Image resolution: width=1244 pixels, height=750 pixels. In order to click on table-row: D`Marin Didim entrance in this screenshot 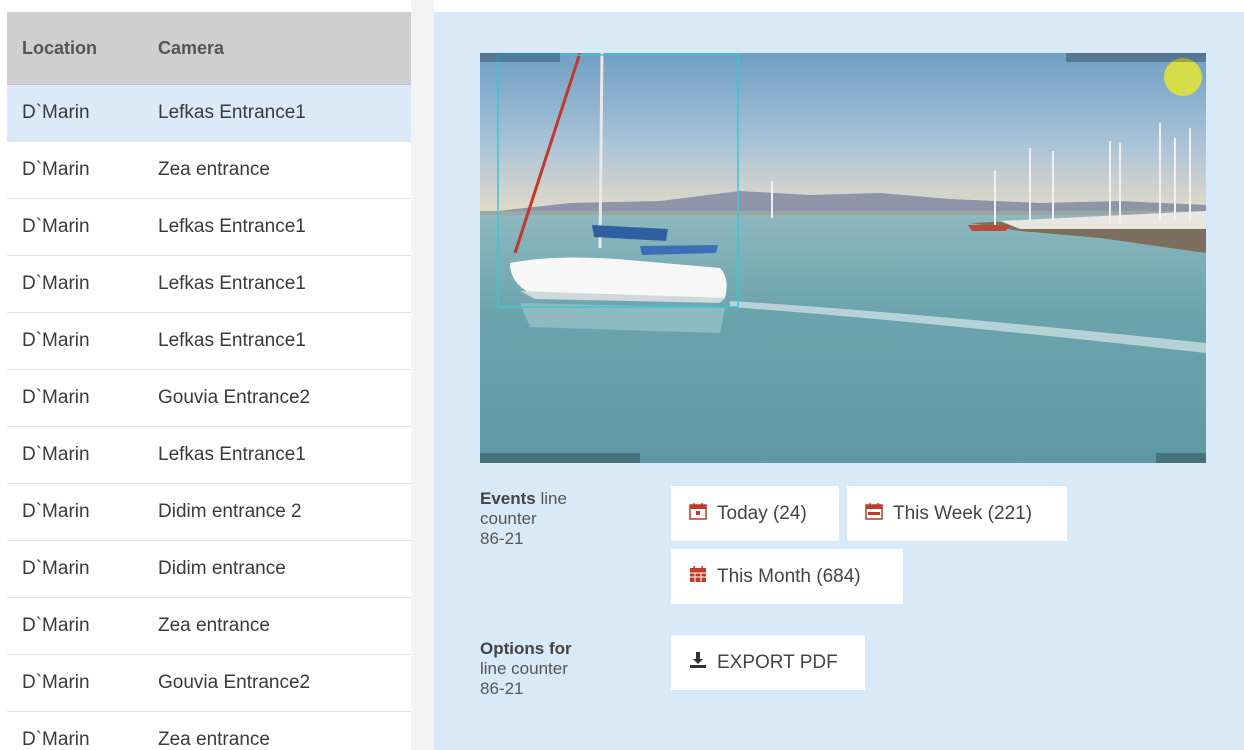, I will do `click(209, 569)`.